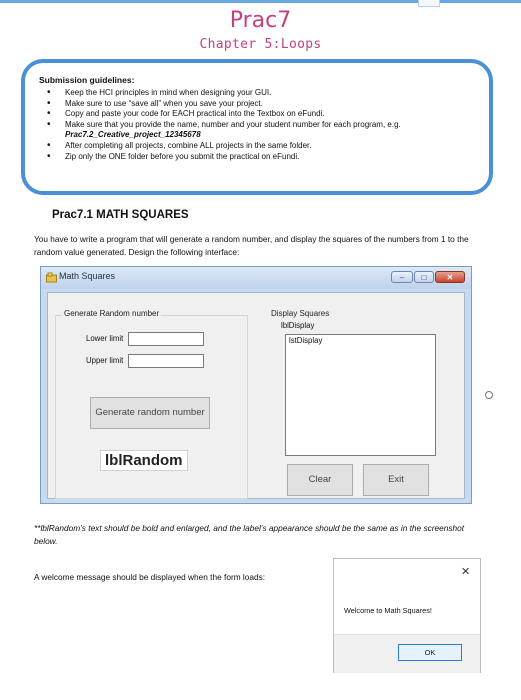  What do you see at coordinates (450, 277) in the screenshot?
I see `close-button: ✕` at bounding box center [450, 277].